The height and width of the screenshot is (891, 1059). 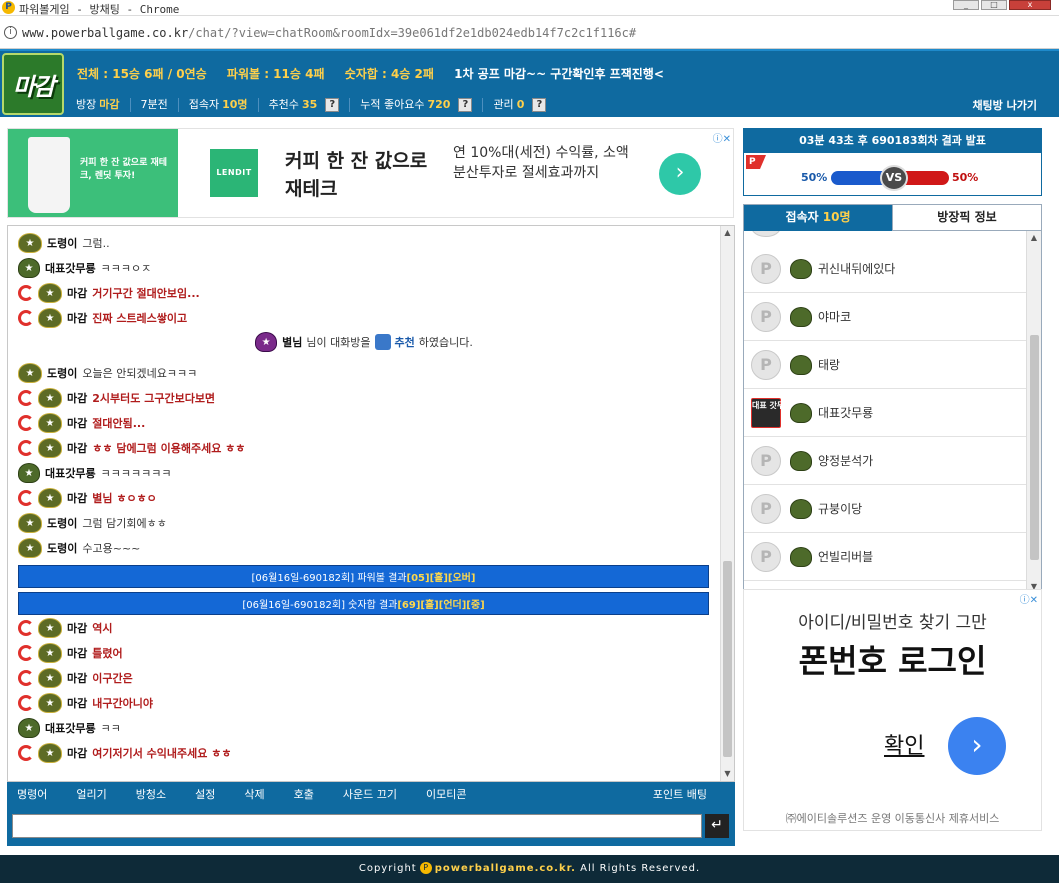 I want to click on toolbar-item: 얼리기, so click(x=91, y=794).